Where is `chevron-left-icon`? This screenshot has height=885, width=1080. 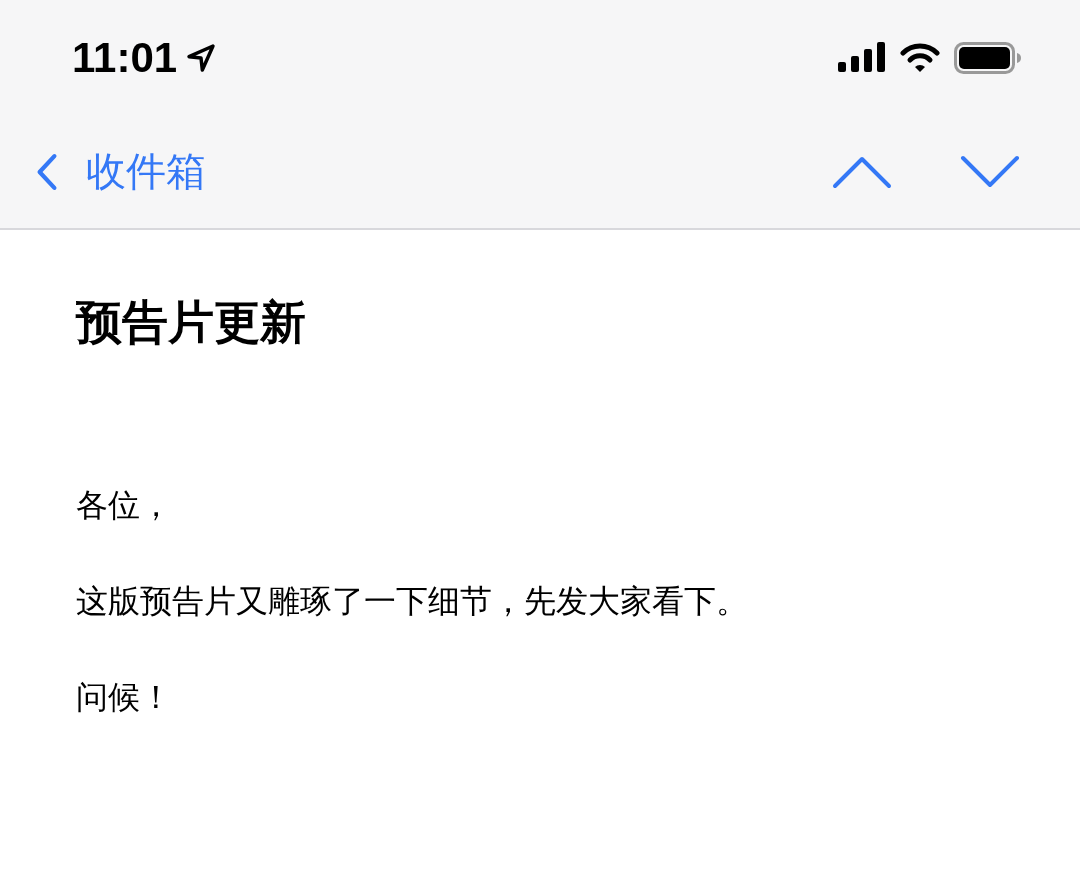 chevron-left-icon is located at coordinates (47, 171).